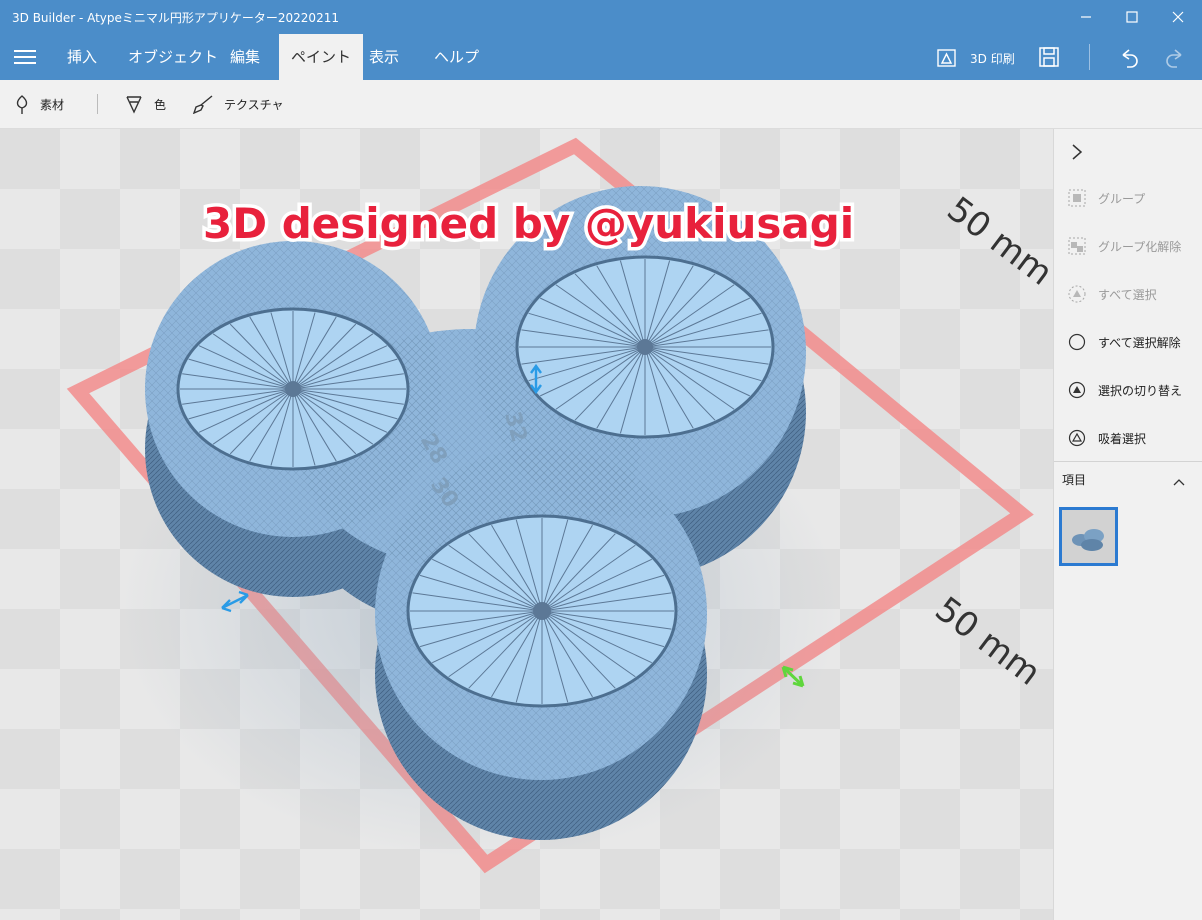 The height and width of the screenshot is (920, 1202). Describe the element at coordinates (996, 241) in the screenshot. I see `dimension-label-width: 50 mm` at that location.